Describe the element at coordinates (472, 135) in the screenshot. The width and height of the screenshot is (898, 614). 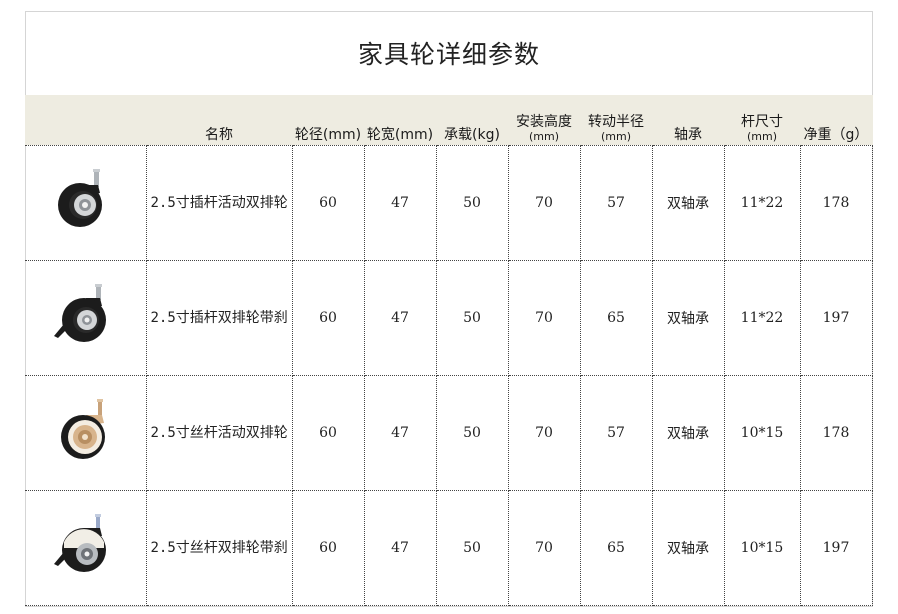
I see `header-load-label: 承载(kg)` at that location.